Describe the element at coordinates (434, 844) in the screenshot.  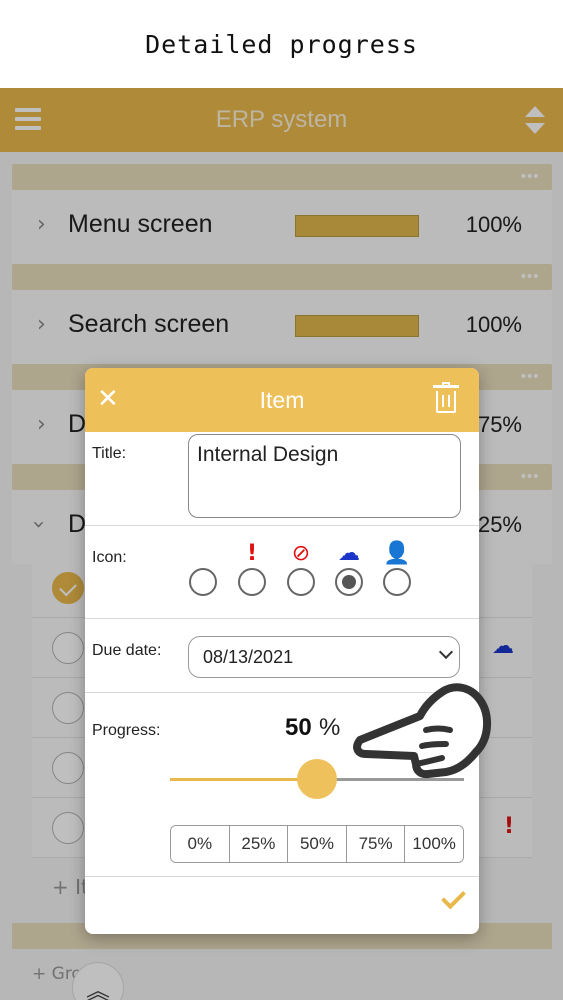
I see `preset-100-button: 100%` at that location.